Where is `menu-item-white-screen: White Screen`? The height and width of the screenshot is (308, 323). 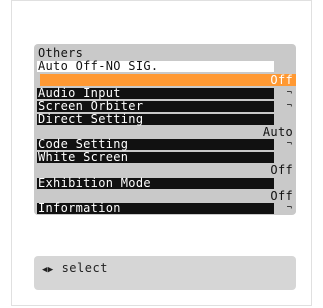 menu-item-white-screen: White Screen is located at coordinates (155, 157).